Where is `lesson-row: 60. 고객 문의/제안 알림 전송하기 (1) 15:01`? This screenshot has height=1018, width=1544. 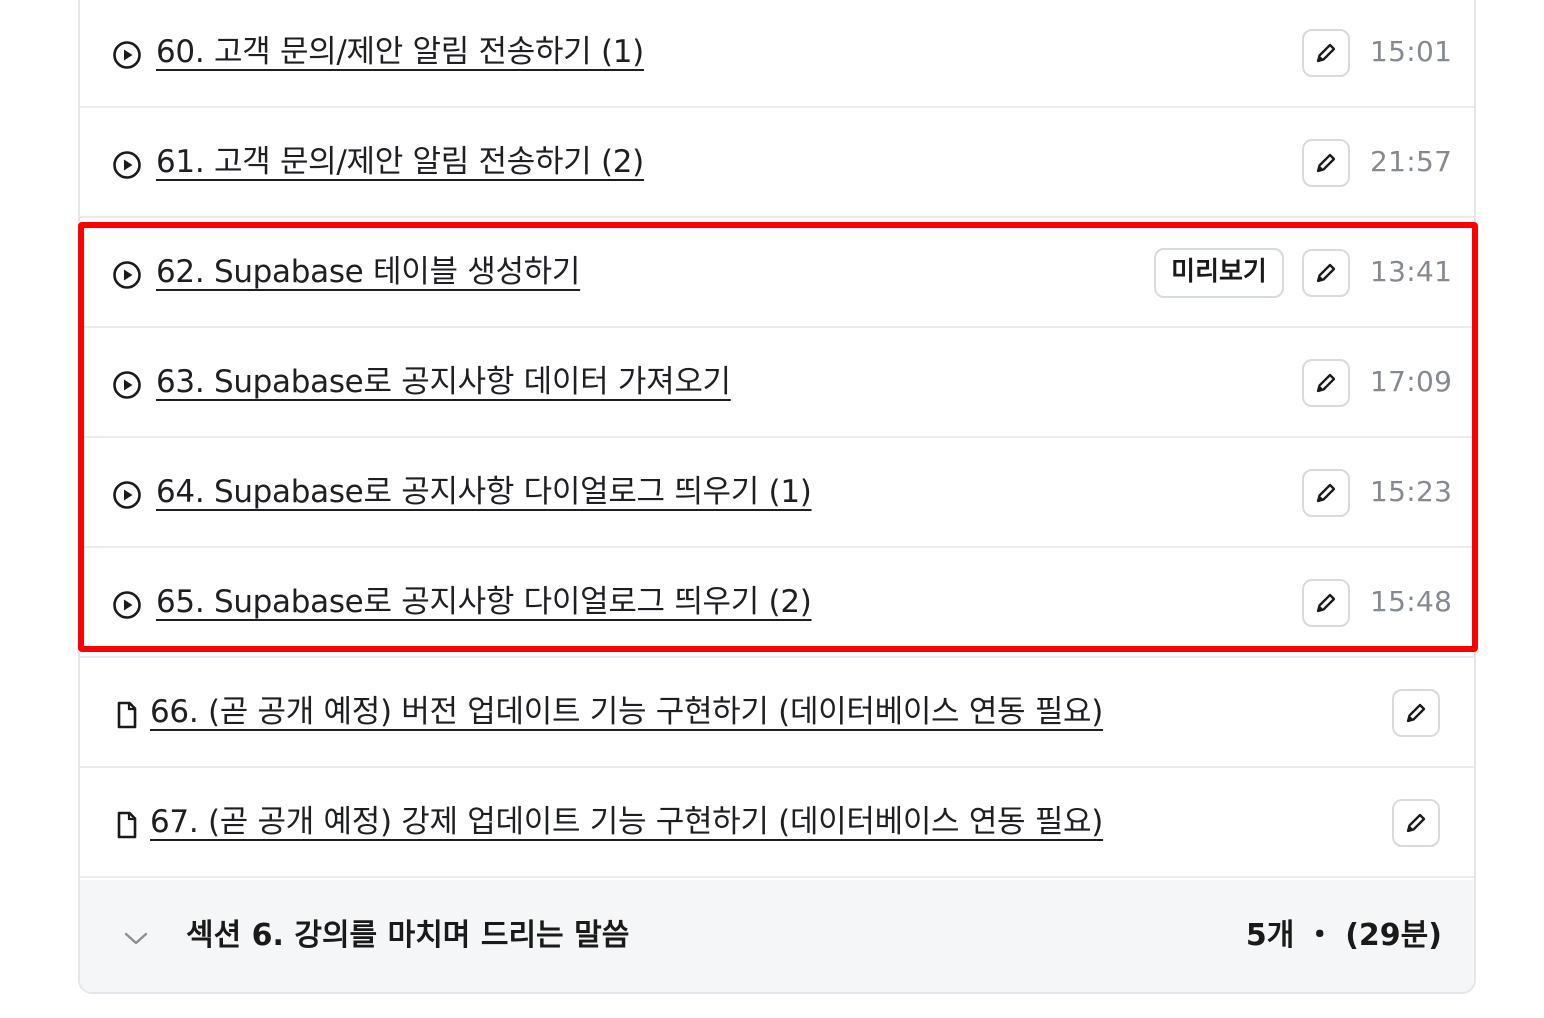 lesson-row: 60. 고객 문의/제안 알림 전송하기 (1) 15:01 is located at coordinates (777, 54).